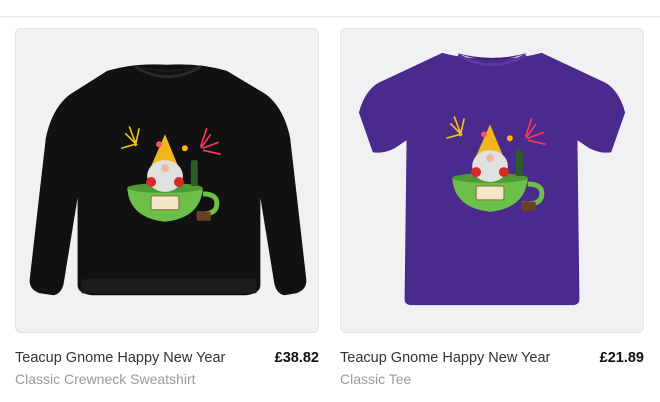 This screenshot has width=660, height=402. Describe the element at coordinates (105, 379) in the screenshot. I see `product-subtitle: Classic Crewneck Sweatshirt` at that location.